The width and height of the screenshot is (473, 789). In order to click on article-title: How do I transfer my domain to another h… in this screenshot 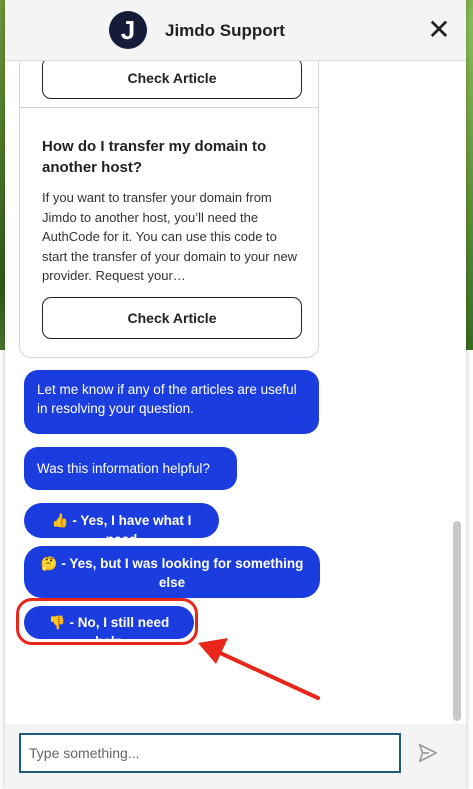, I will do `click(154, 157)`.